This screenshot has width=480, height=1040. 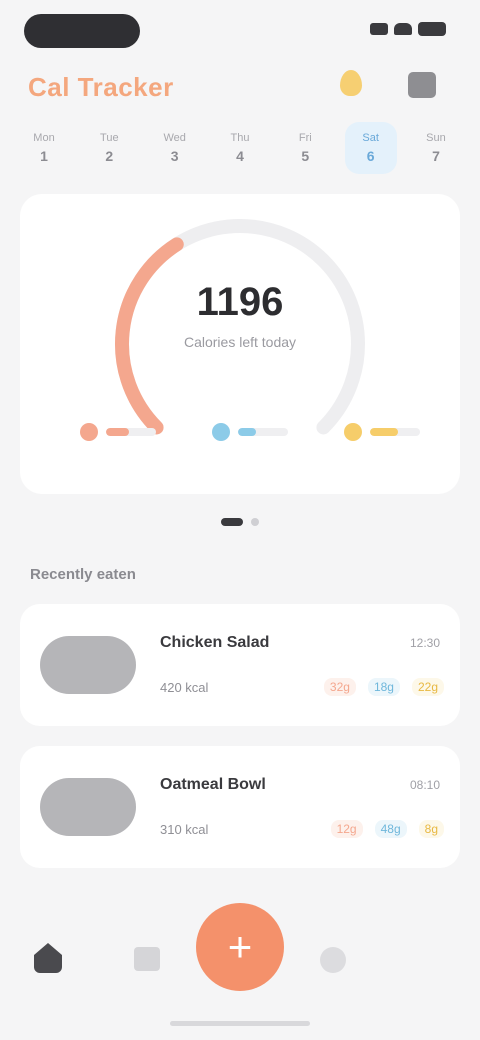 What do you see at coordinates (333, 960) in the screenshot?
I see `settings-icon` at bounding box center [333, 960].